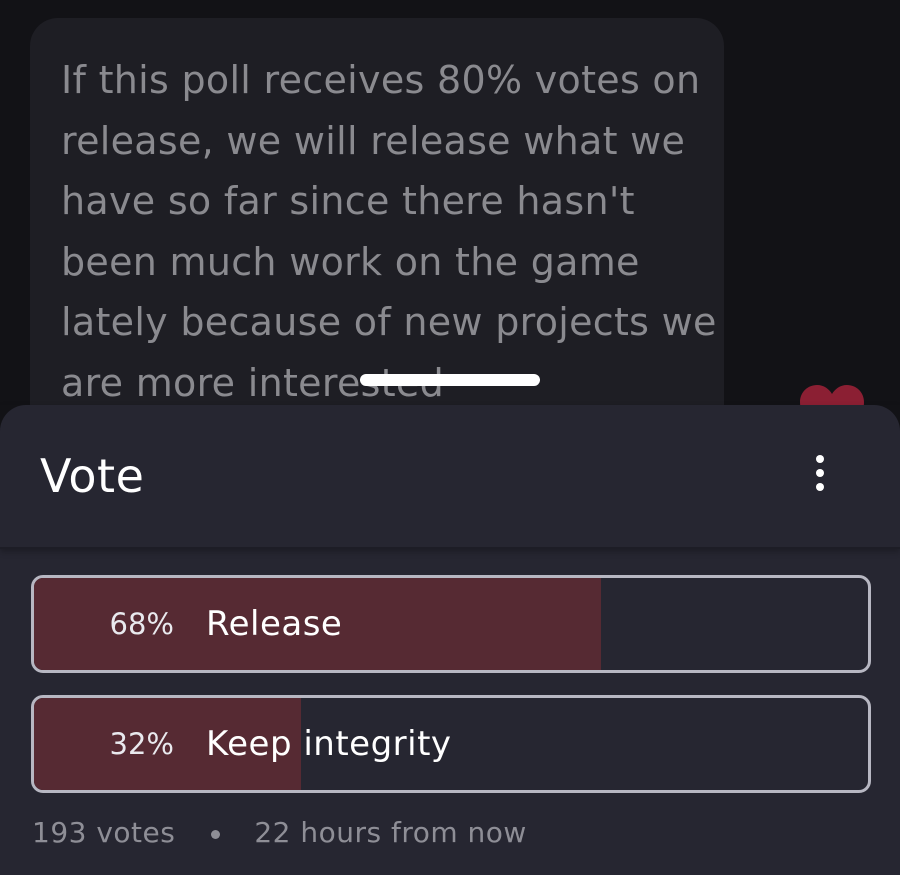 The height and width of the screenshot is (875, 900). Describe the element at coordinates (104, 832) in the screenshot. I see `vote-count: 193 votes` at that location.